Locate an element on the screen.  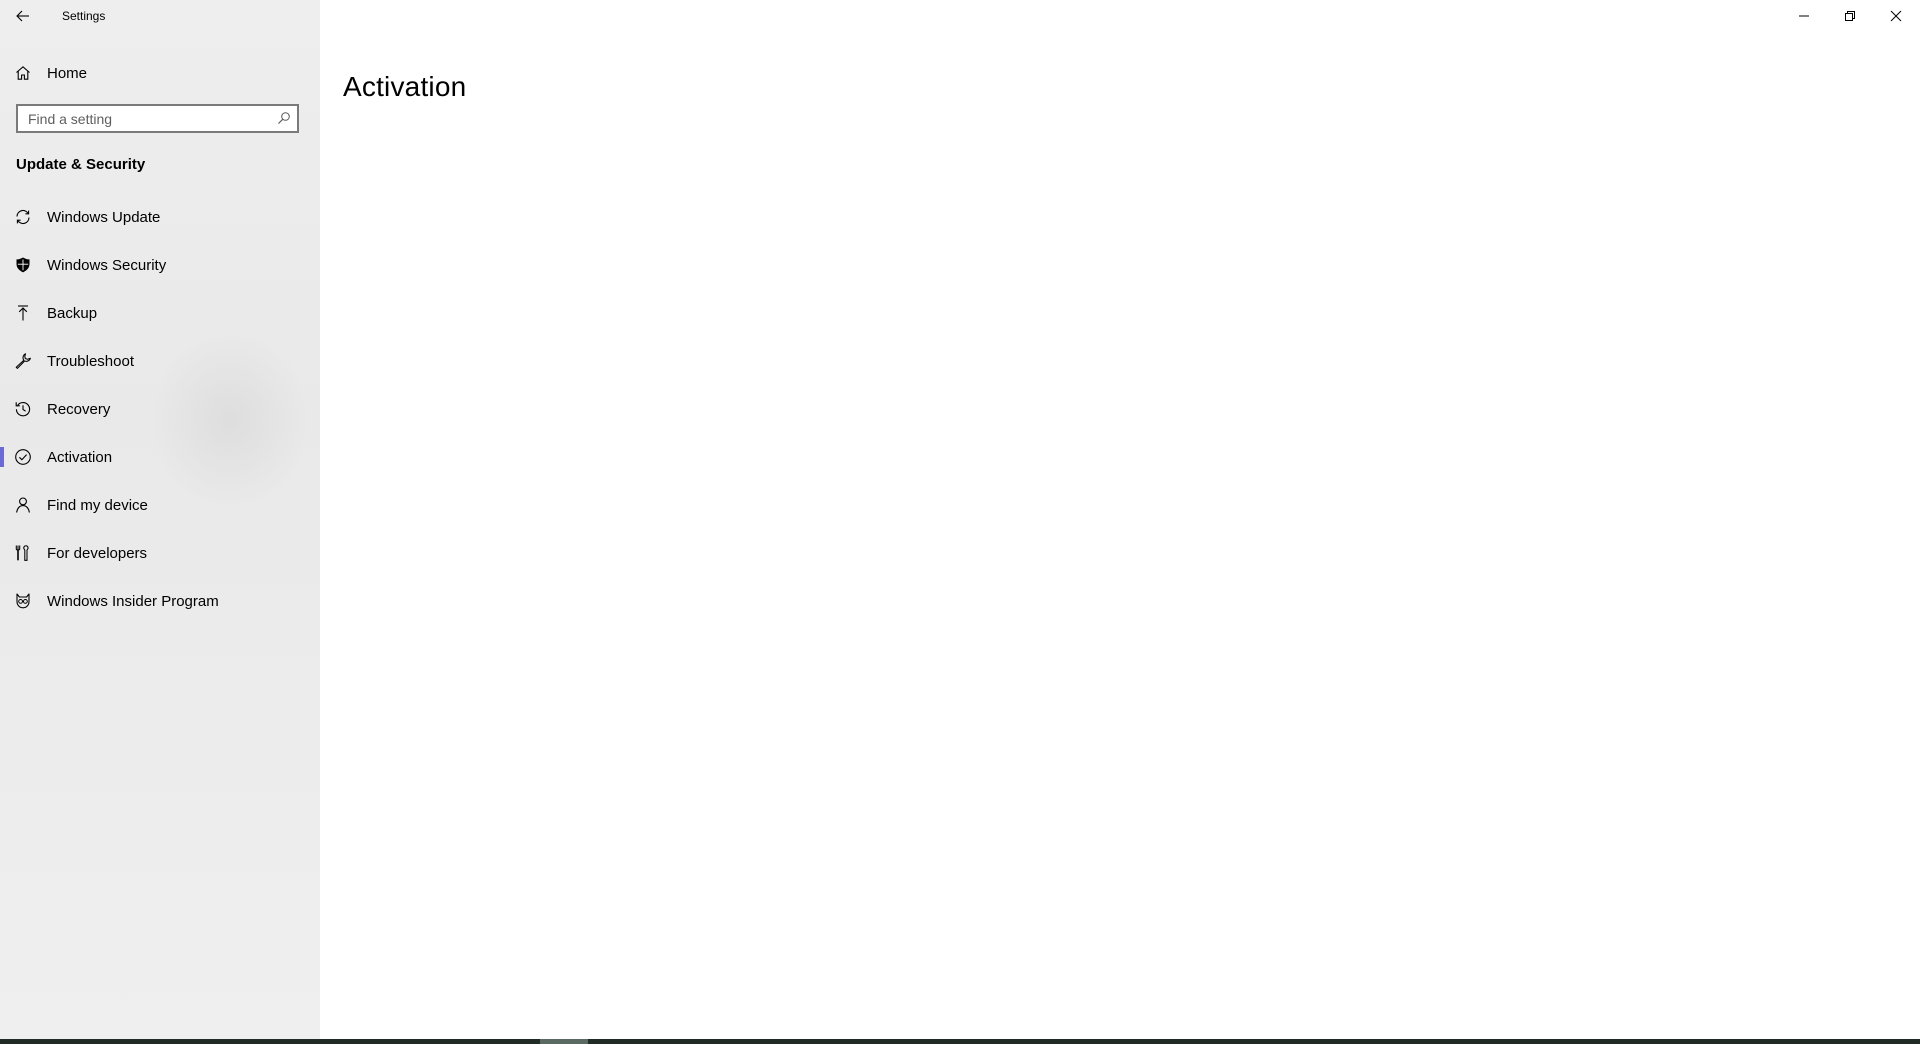
wrench-icon is located at coordinates (23, 361).